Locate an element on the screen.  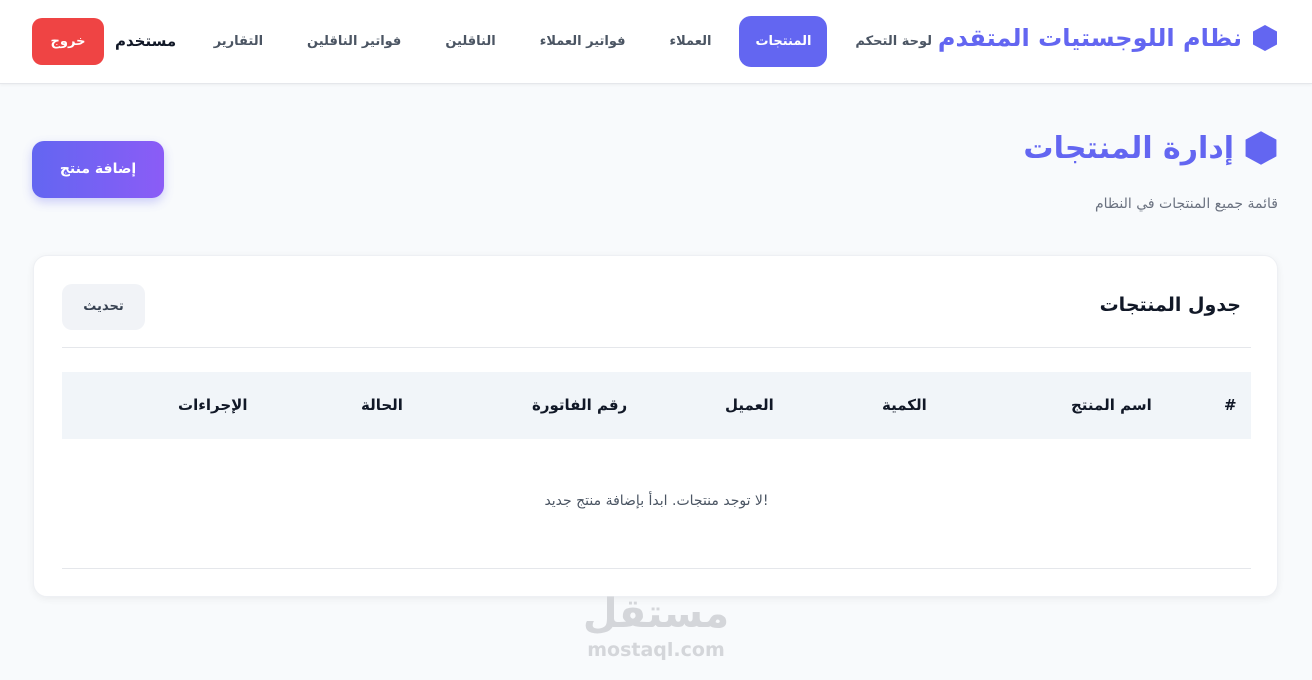
brand-title: نظام اللوجستيات المتقدم is located at coordinates (1089, 38).